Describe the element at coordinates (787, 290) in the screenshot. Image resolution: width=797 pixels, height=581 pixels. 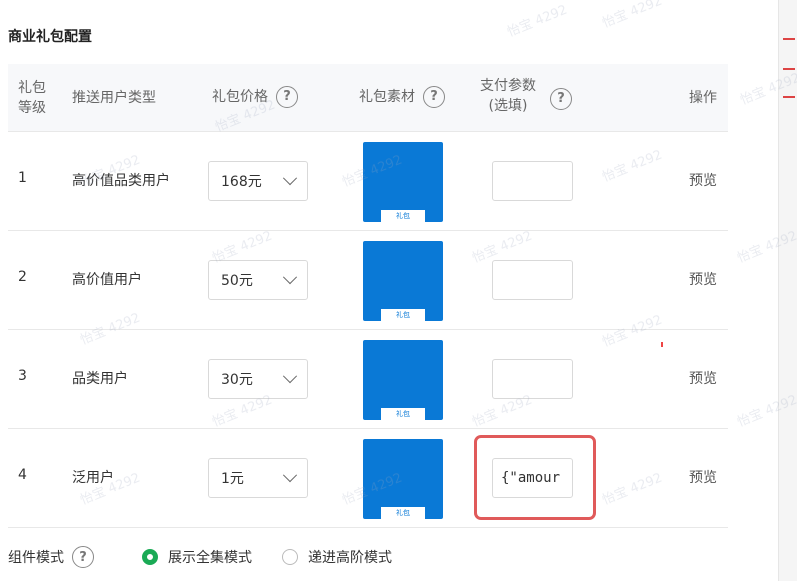
I see `side-panel-edge` at that location.